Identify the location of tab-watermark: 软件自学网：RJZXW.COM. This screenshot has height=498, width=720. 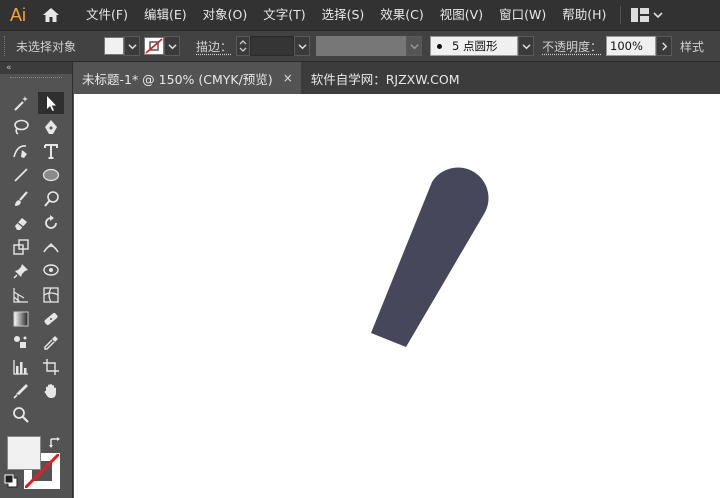
(384, 78).